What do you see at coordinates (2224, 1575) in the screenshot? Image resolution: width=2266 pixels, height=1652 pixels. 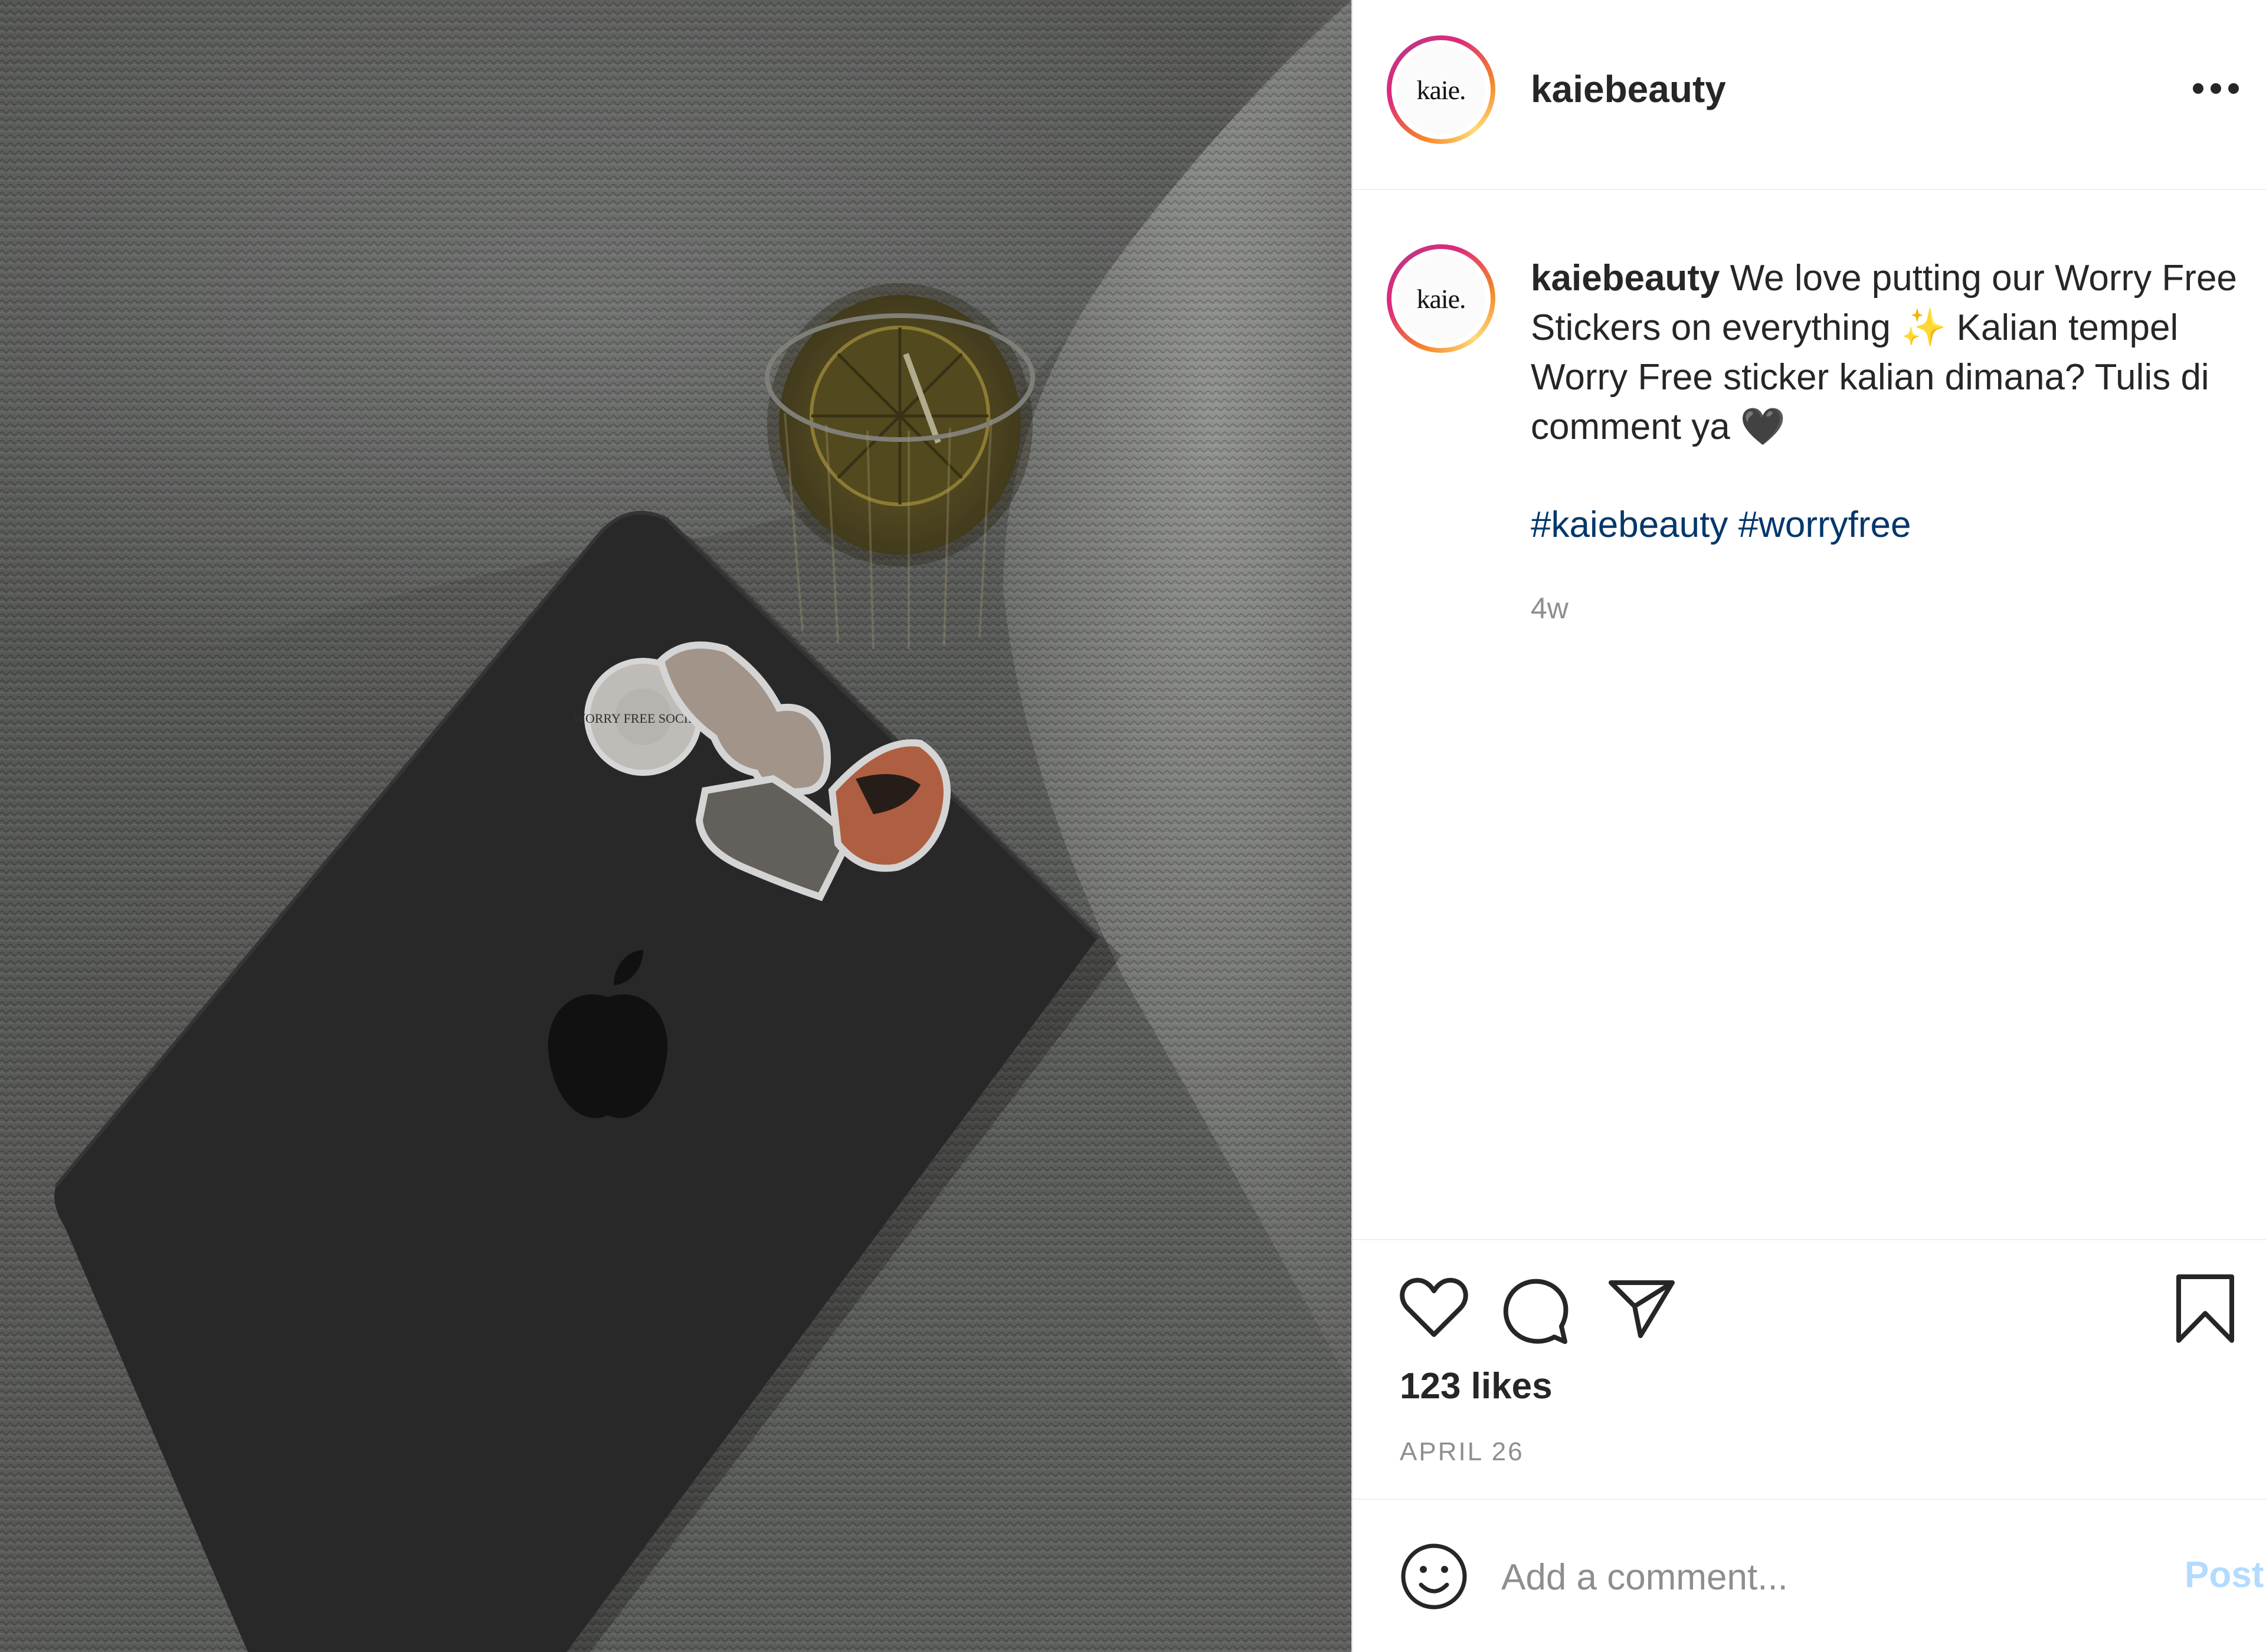 I see `post-comment-button: Post` at bounding box center [2224, 1575].